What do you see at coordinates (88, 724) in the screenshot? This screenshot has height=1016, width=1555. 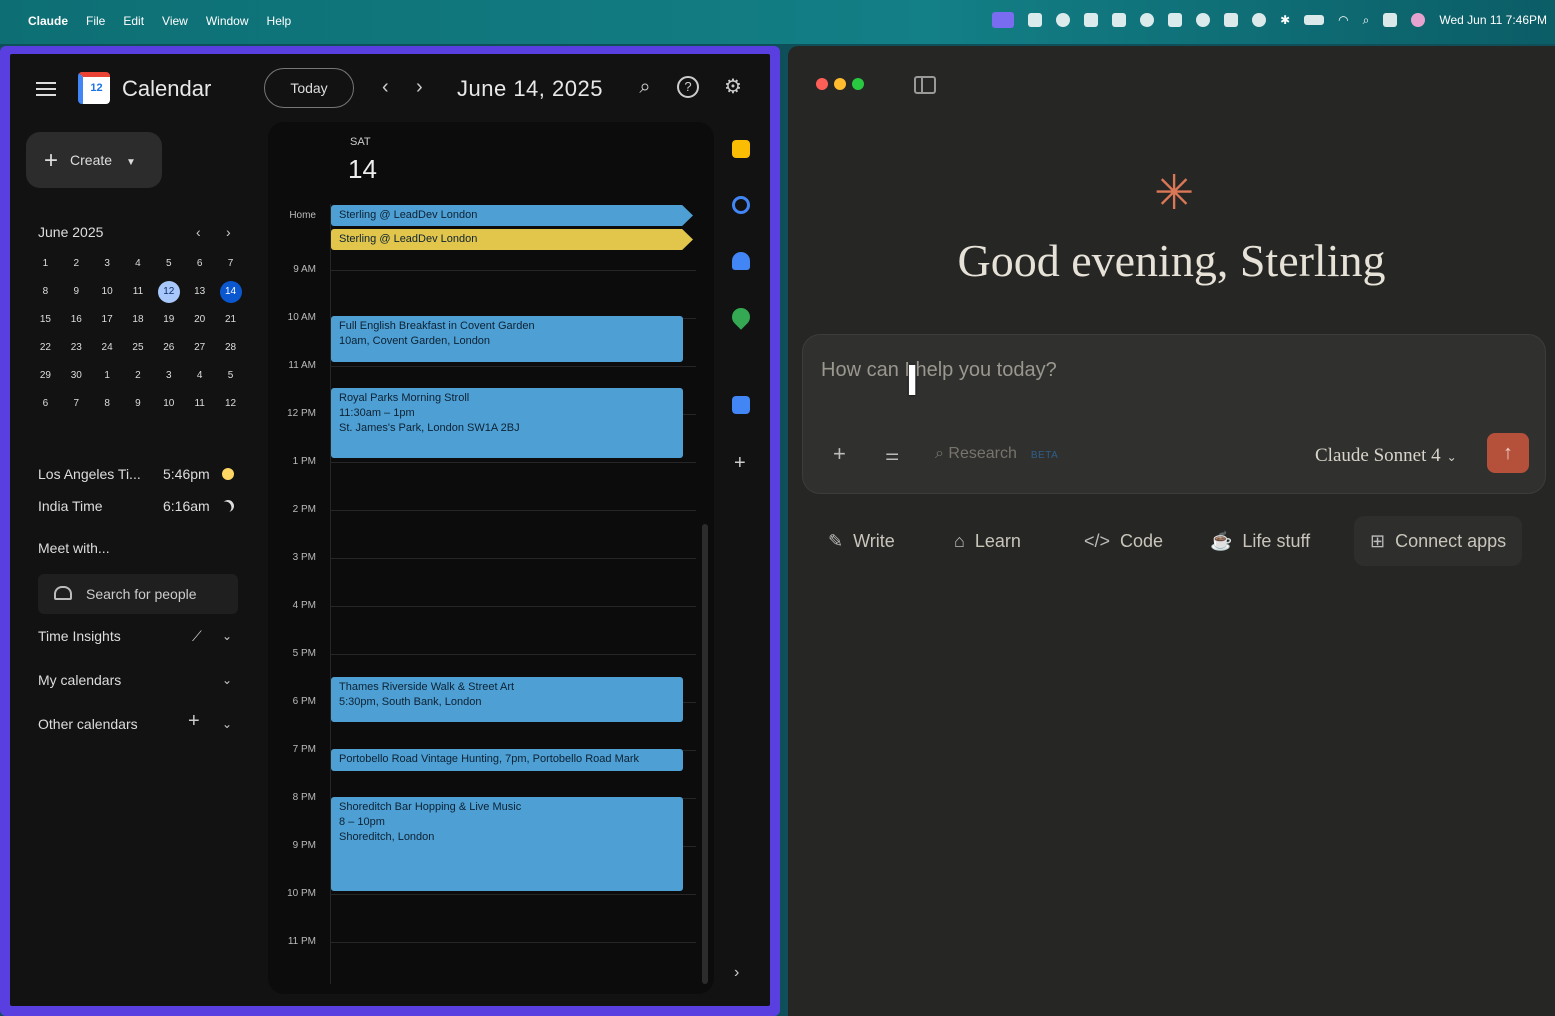 I see `other-calendars-label: Other calendars` at bounding box center [88, 724].